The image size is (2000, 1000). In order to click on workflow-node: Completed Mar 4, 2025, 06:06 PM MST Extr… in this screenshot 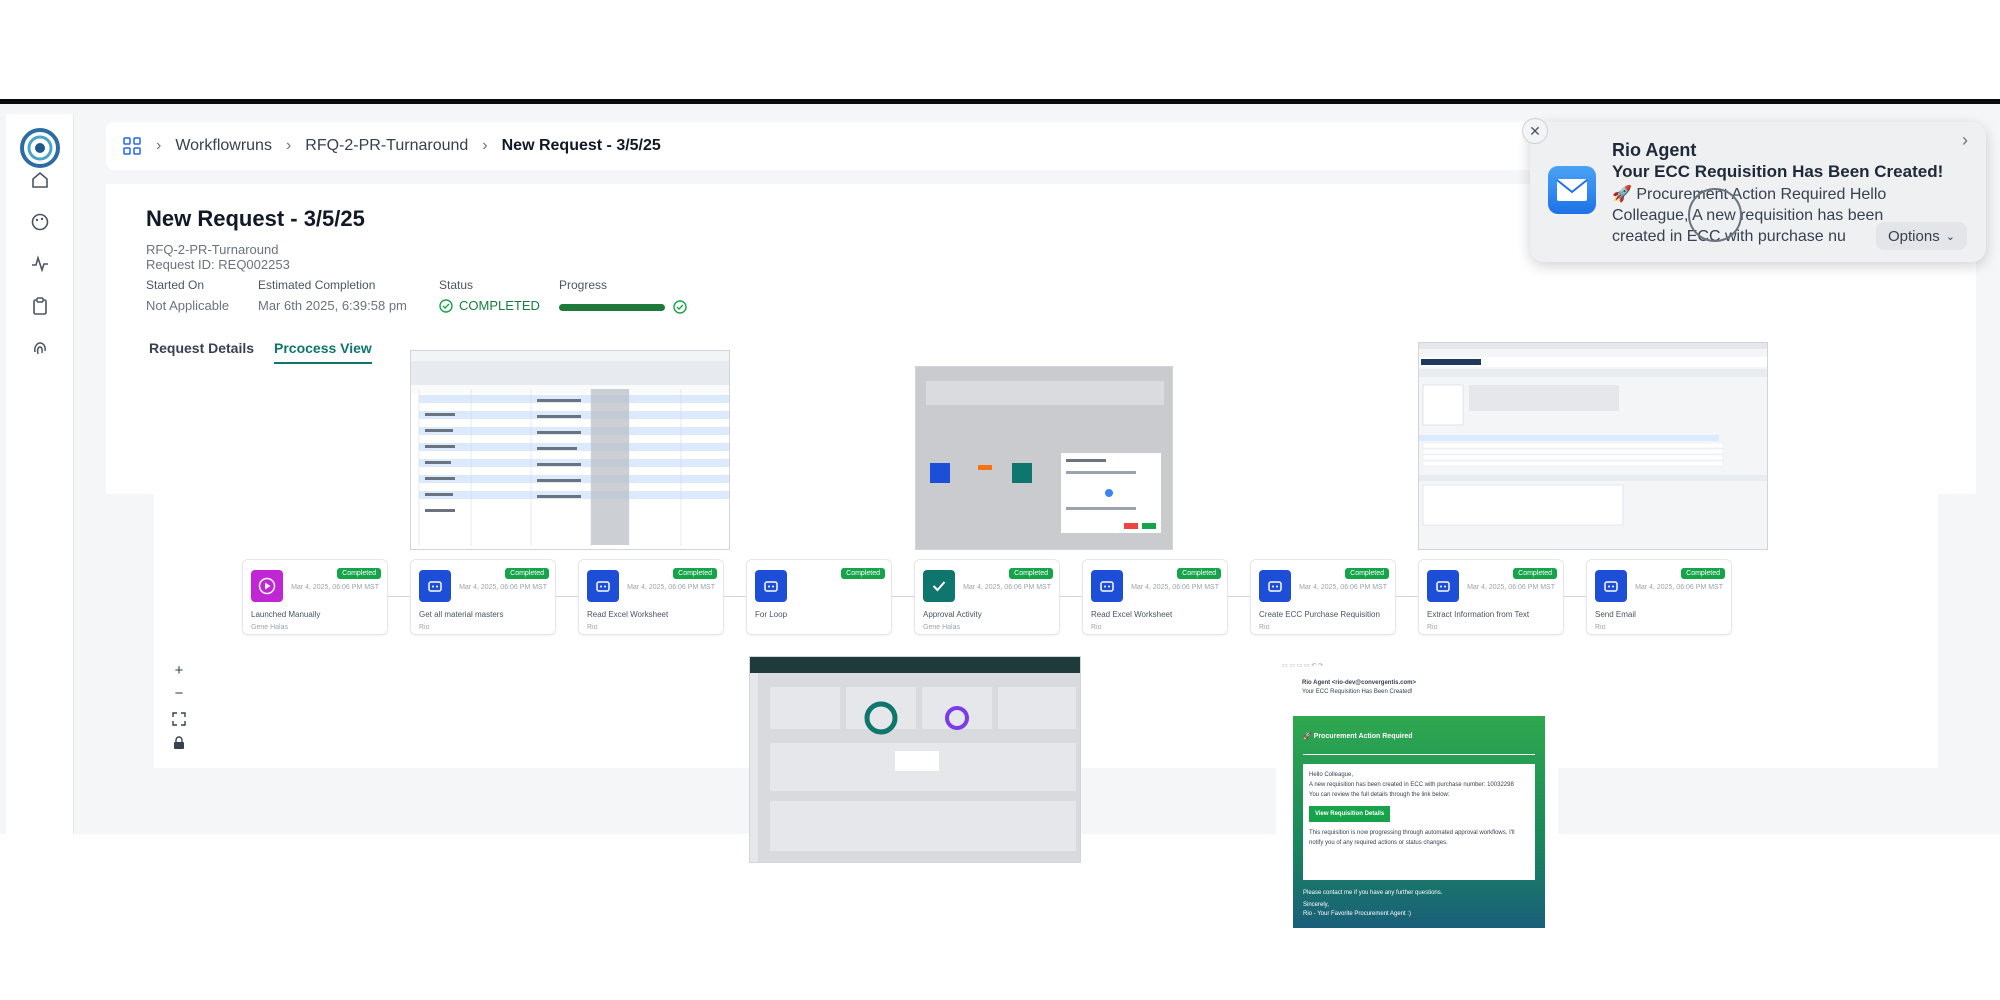, I will do `click(1491, 597)`.